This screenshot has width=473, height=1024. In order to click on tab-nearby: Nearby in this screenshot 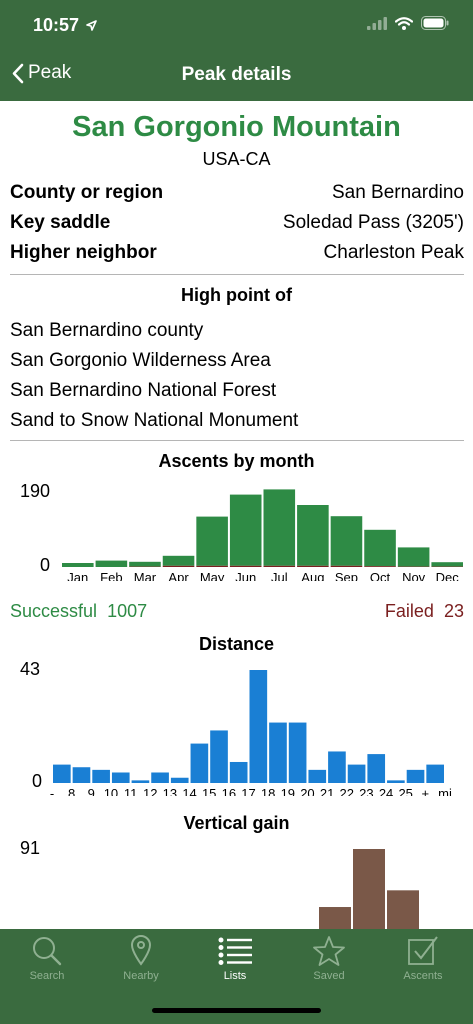, I will do `click(141, 966)`.